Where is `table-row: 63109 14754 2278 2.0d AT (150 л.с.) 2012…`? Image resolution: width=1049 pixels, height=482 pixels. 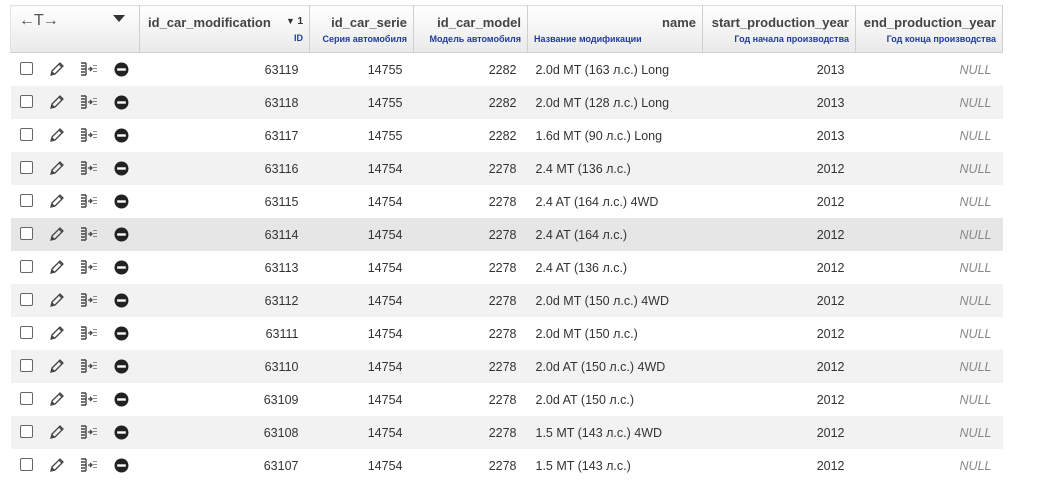
table-row: 63109 14754 2278 2.0d AT (150 л.с.) 2012… is located at coordinates (507, 399).